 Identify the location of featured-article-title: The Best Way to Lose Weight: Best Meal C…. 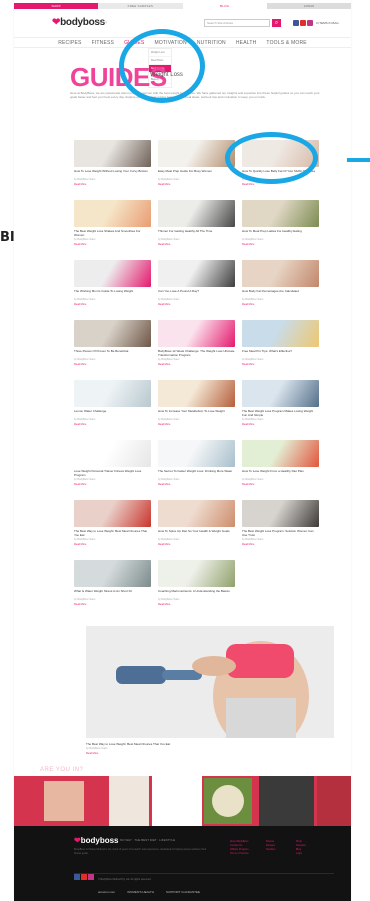
(128, 744).